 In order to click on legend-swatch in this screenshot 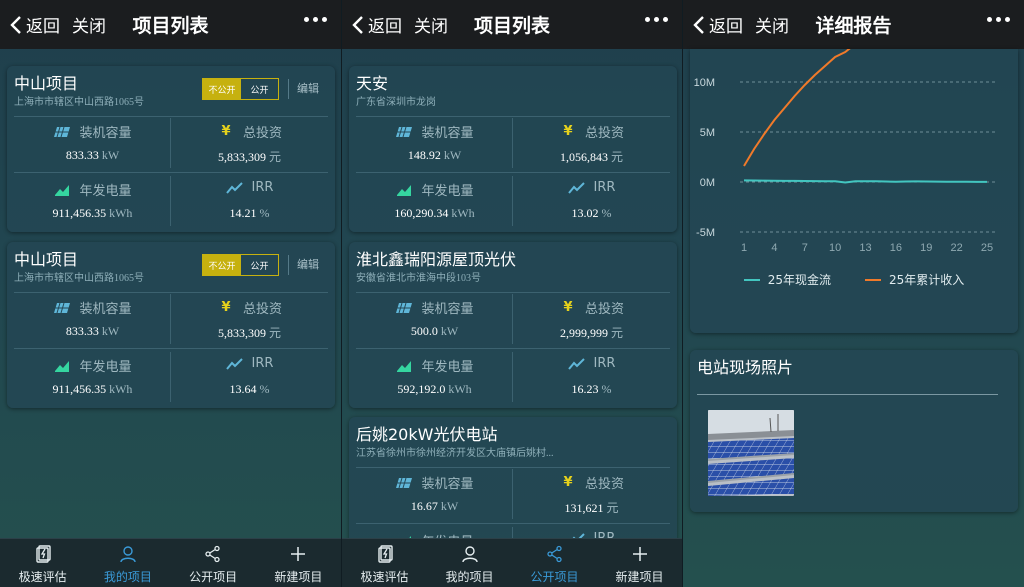, I will do `click(751, 279)`.